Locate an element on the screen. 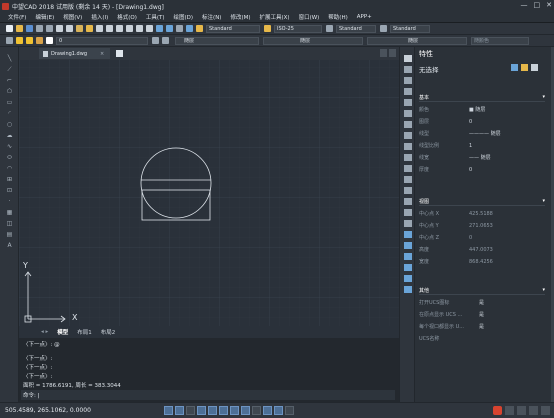 Image resolution: width=554 pixels, height=418 pixels. layer-states-icon is located at coordinates (408, 256).